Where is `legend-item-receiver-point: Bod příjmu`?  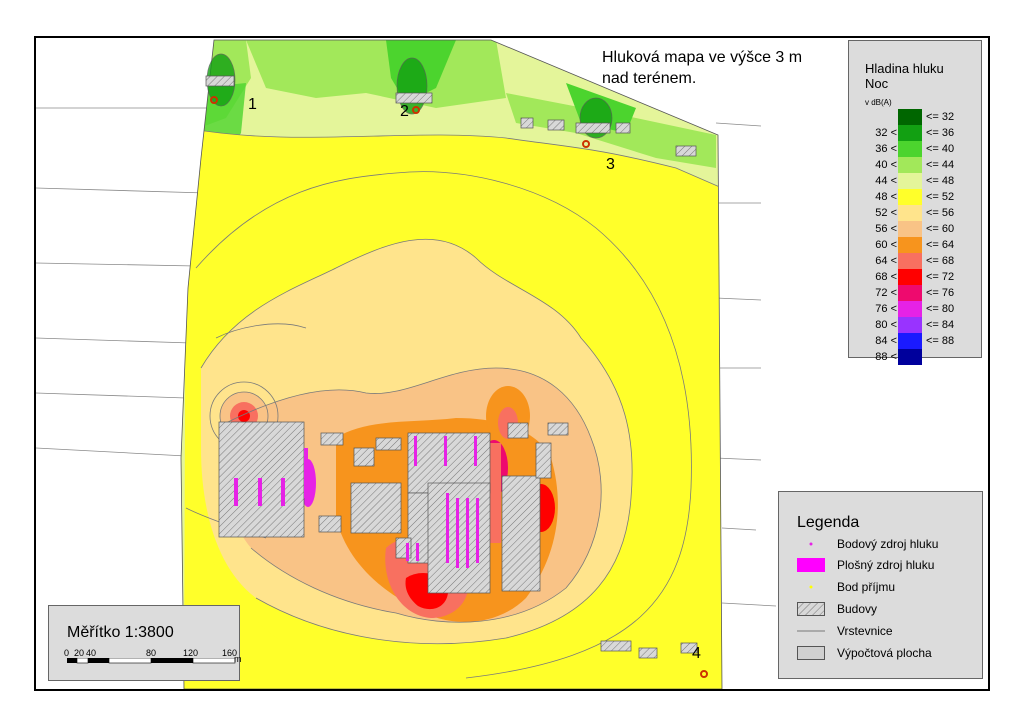
legend-item-receiver-point: Bod příjmu is located at coordinates (889, 588).